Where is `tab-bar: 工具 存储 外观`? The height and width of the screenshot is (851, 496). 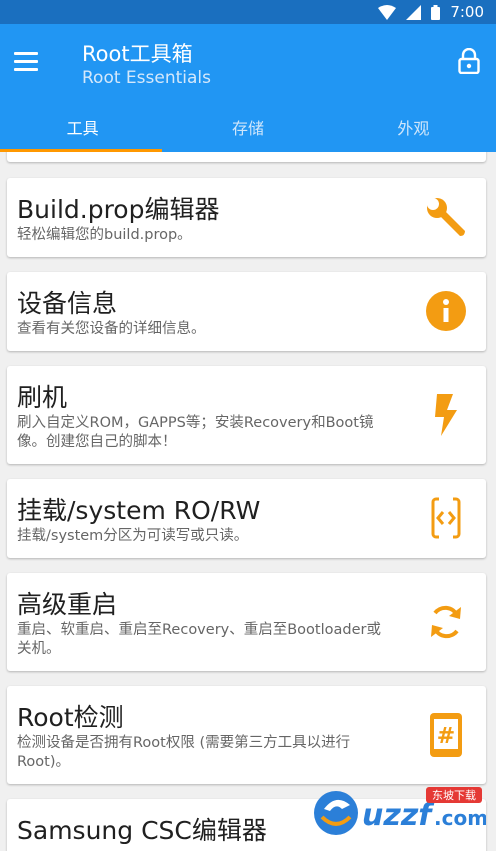
tab-bar: 工具 存储 外观 is located at coordinates (248, 127).